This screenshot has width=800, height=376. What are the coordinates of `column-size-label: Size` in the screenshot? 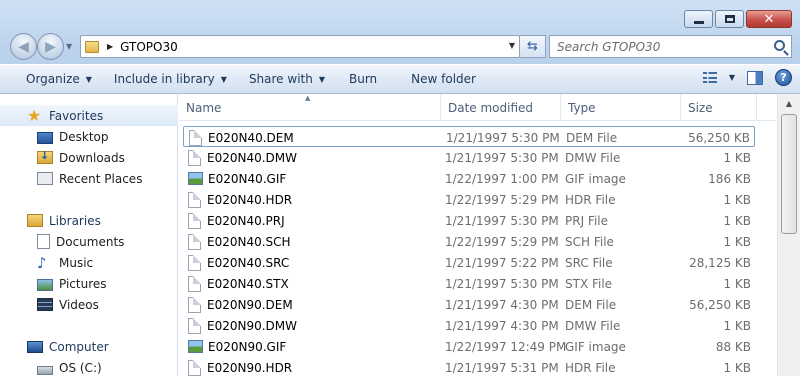 It's located at (700, 107).